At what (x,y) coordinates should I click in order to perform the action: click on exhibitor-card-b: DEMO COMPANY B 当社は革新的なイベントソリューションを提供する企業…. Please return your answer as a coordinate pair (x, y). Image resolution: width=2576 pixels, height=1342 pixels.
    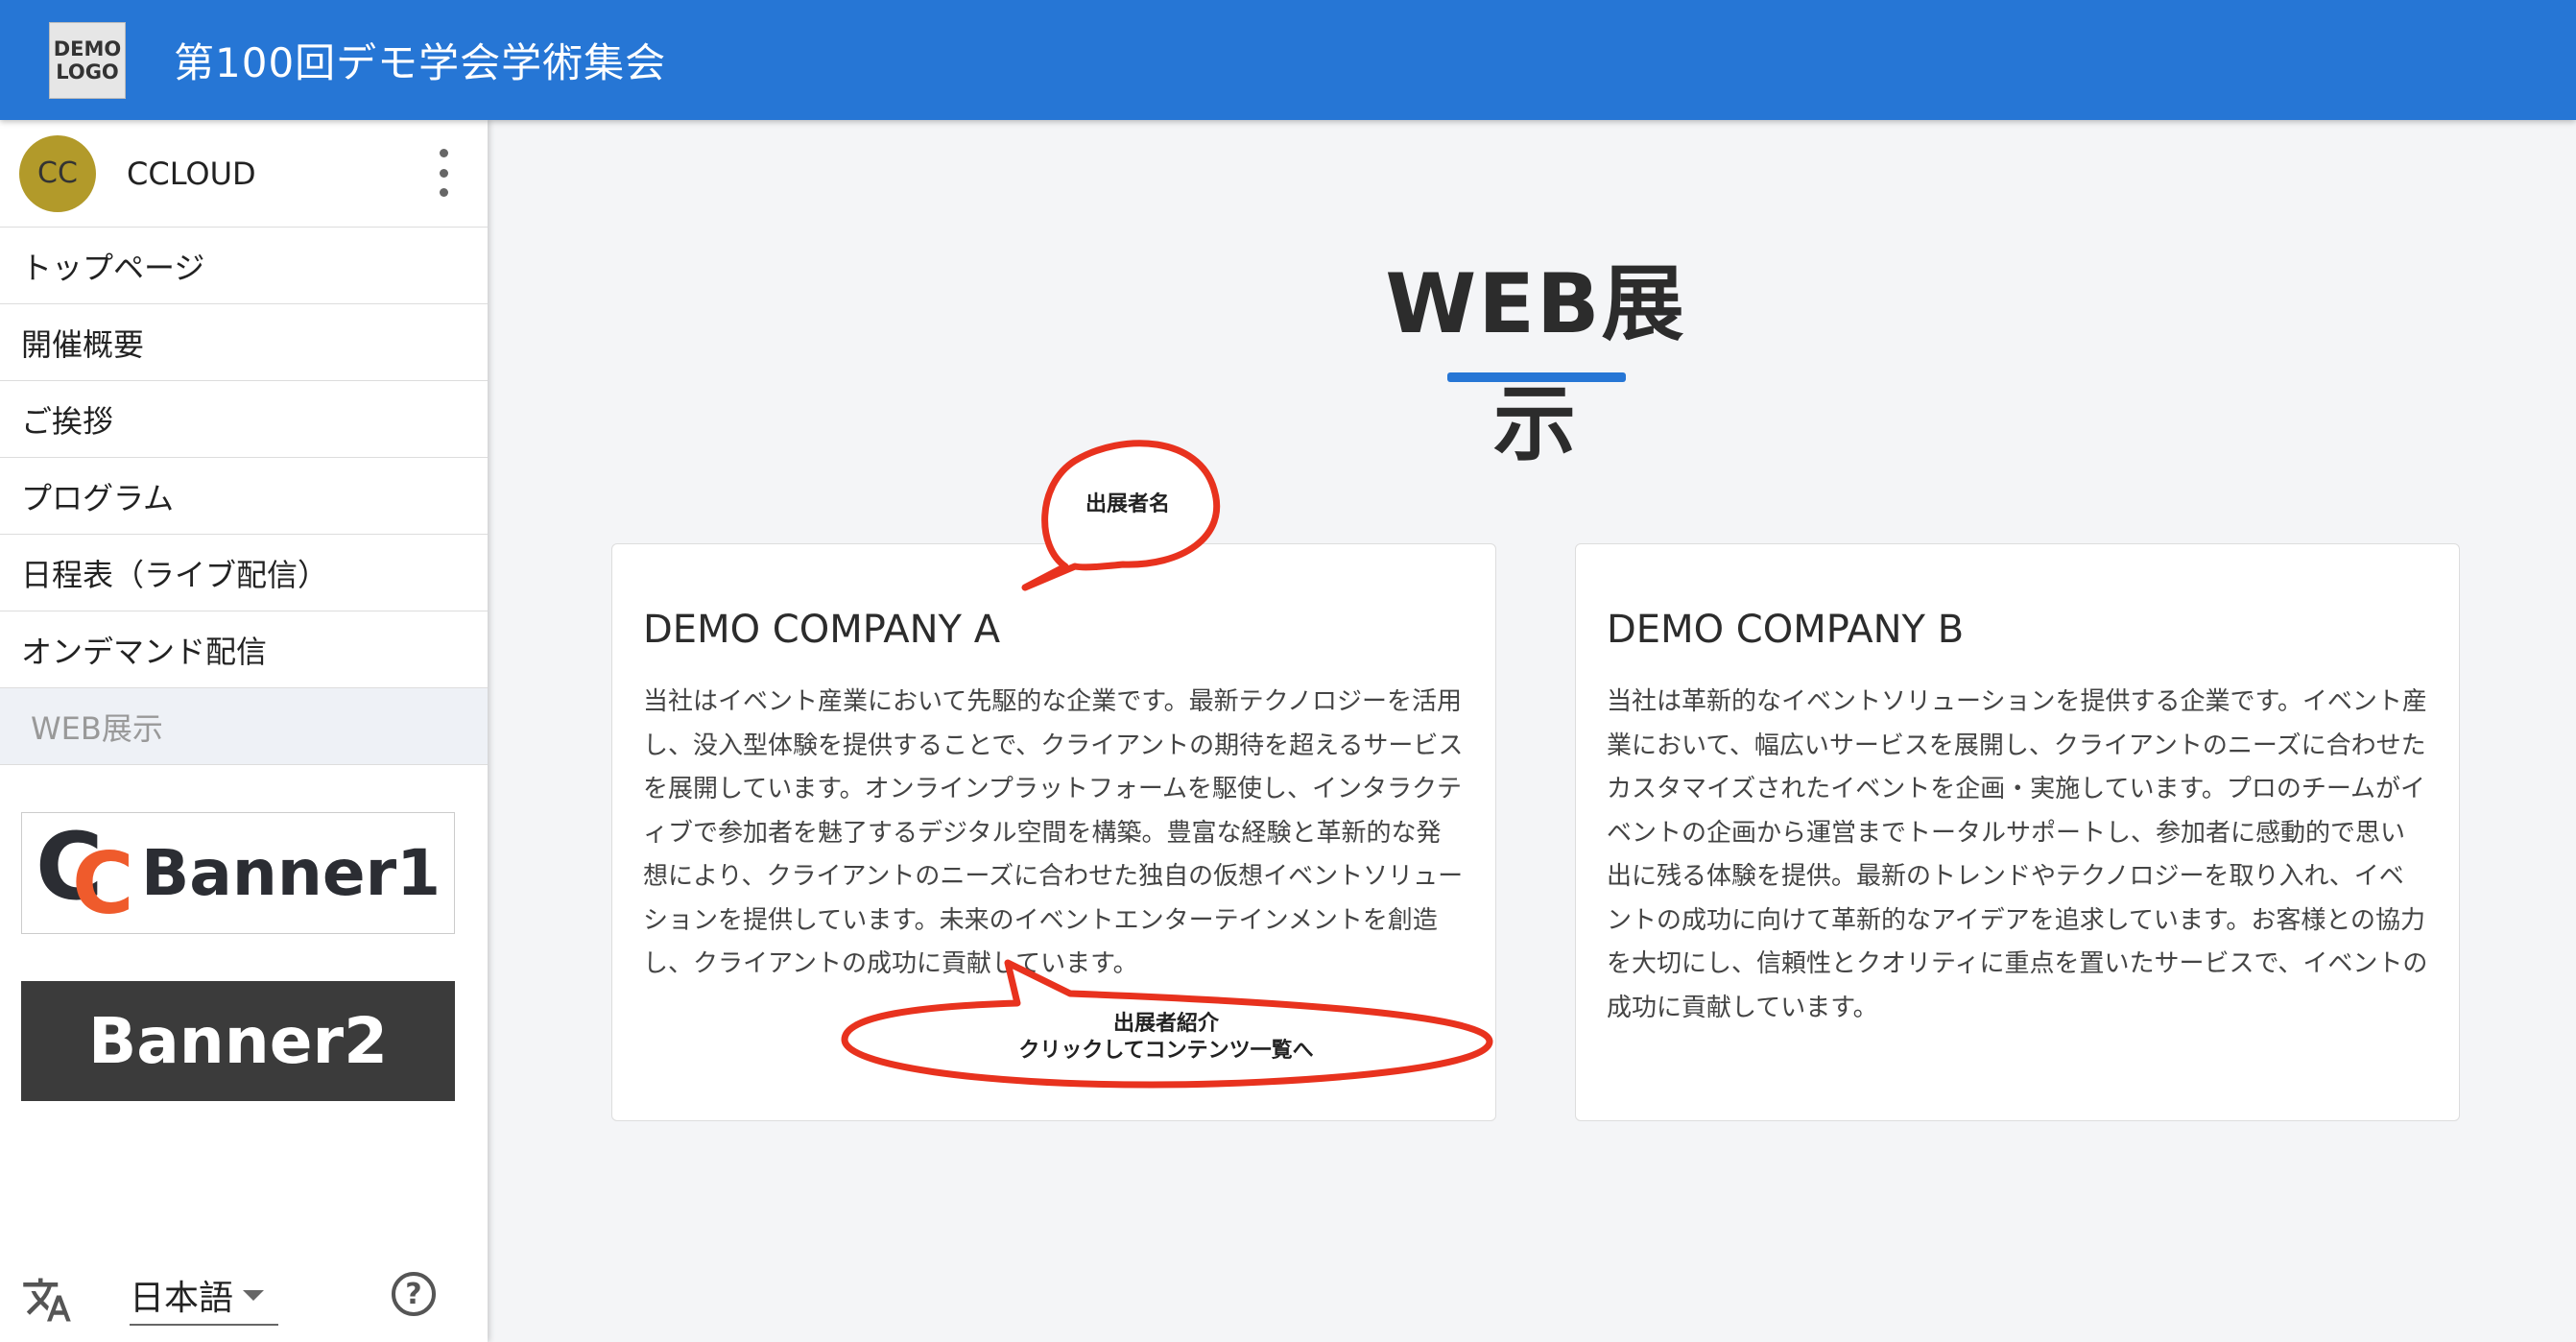
    Looking at the image, I should click on (2018, 832).